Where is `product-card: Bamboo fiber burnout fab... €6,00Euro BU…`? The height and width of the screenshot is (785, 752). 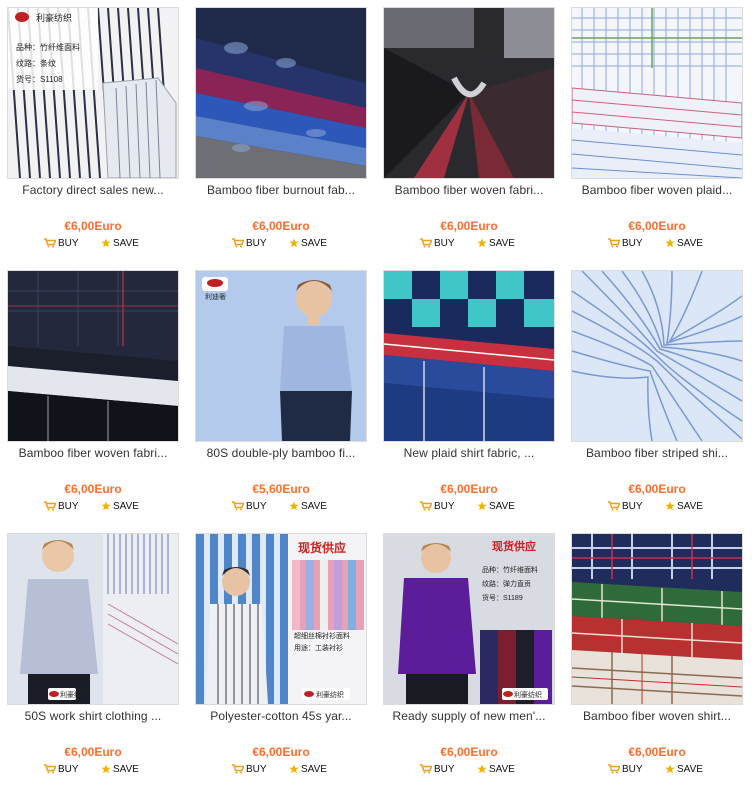 product-card: Bamboo fiber burnout fab... €6,00Euro BU… is located at coordinates (281, 133).